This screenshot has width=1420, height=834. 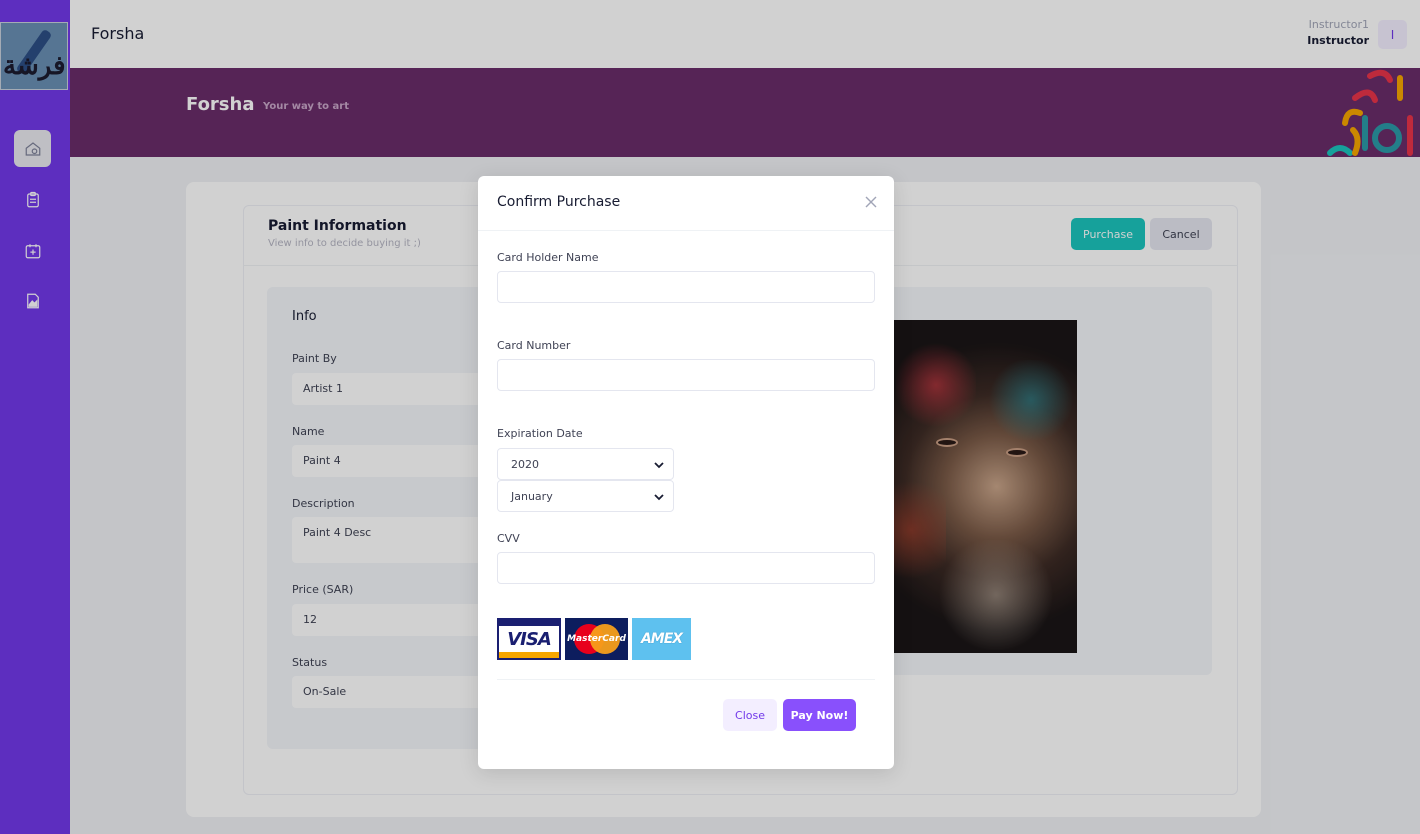 What do you see at coordinates (540, 433) in the screenshot?
I see `expiration-label: Expiration Date` at bounding box center [540, 433].